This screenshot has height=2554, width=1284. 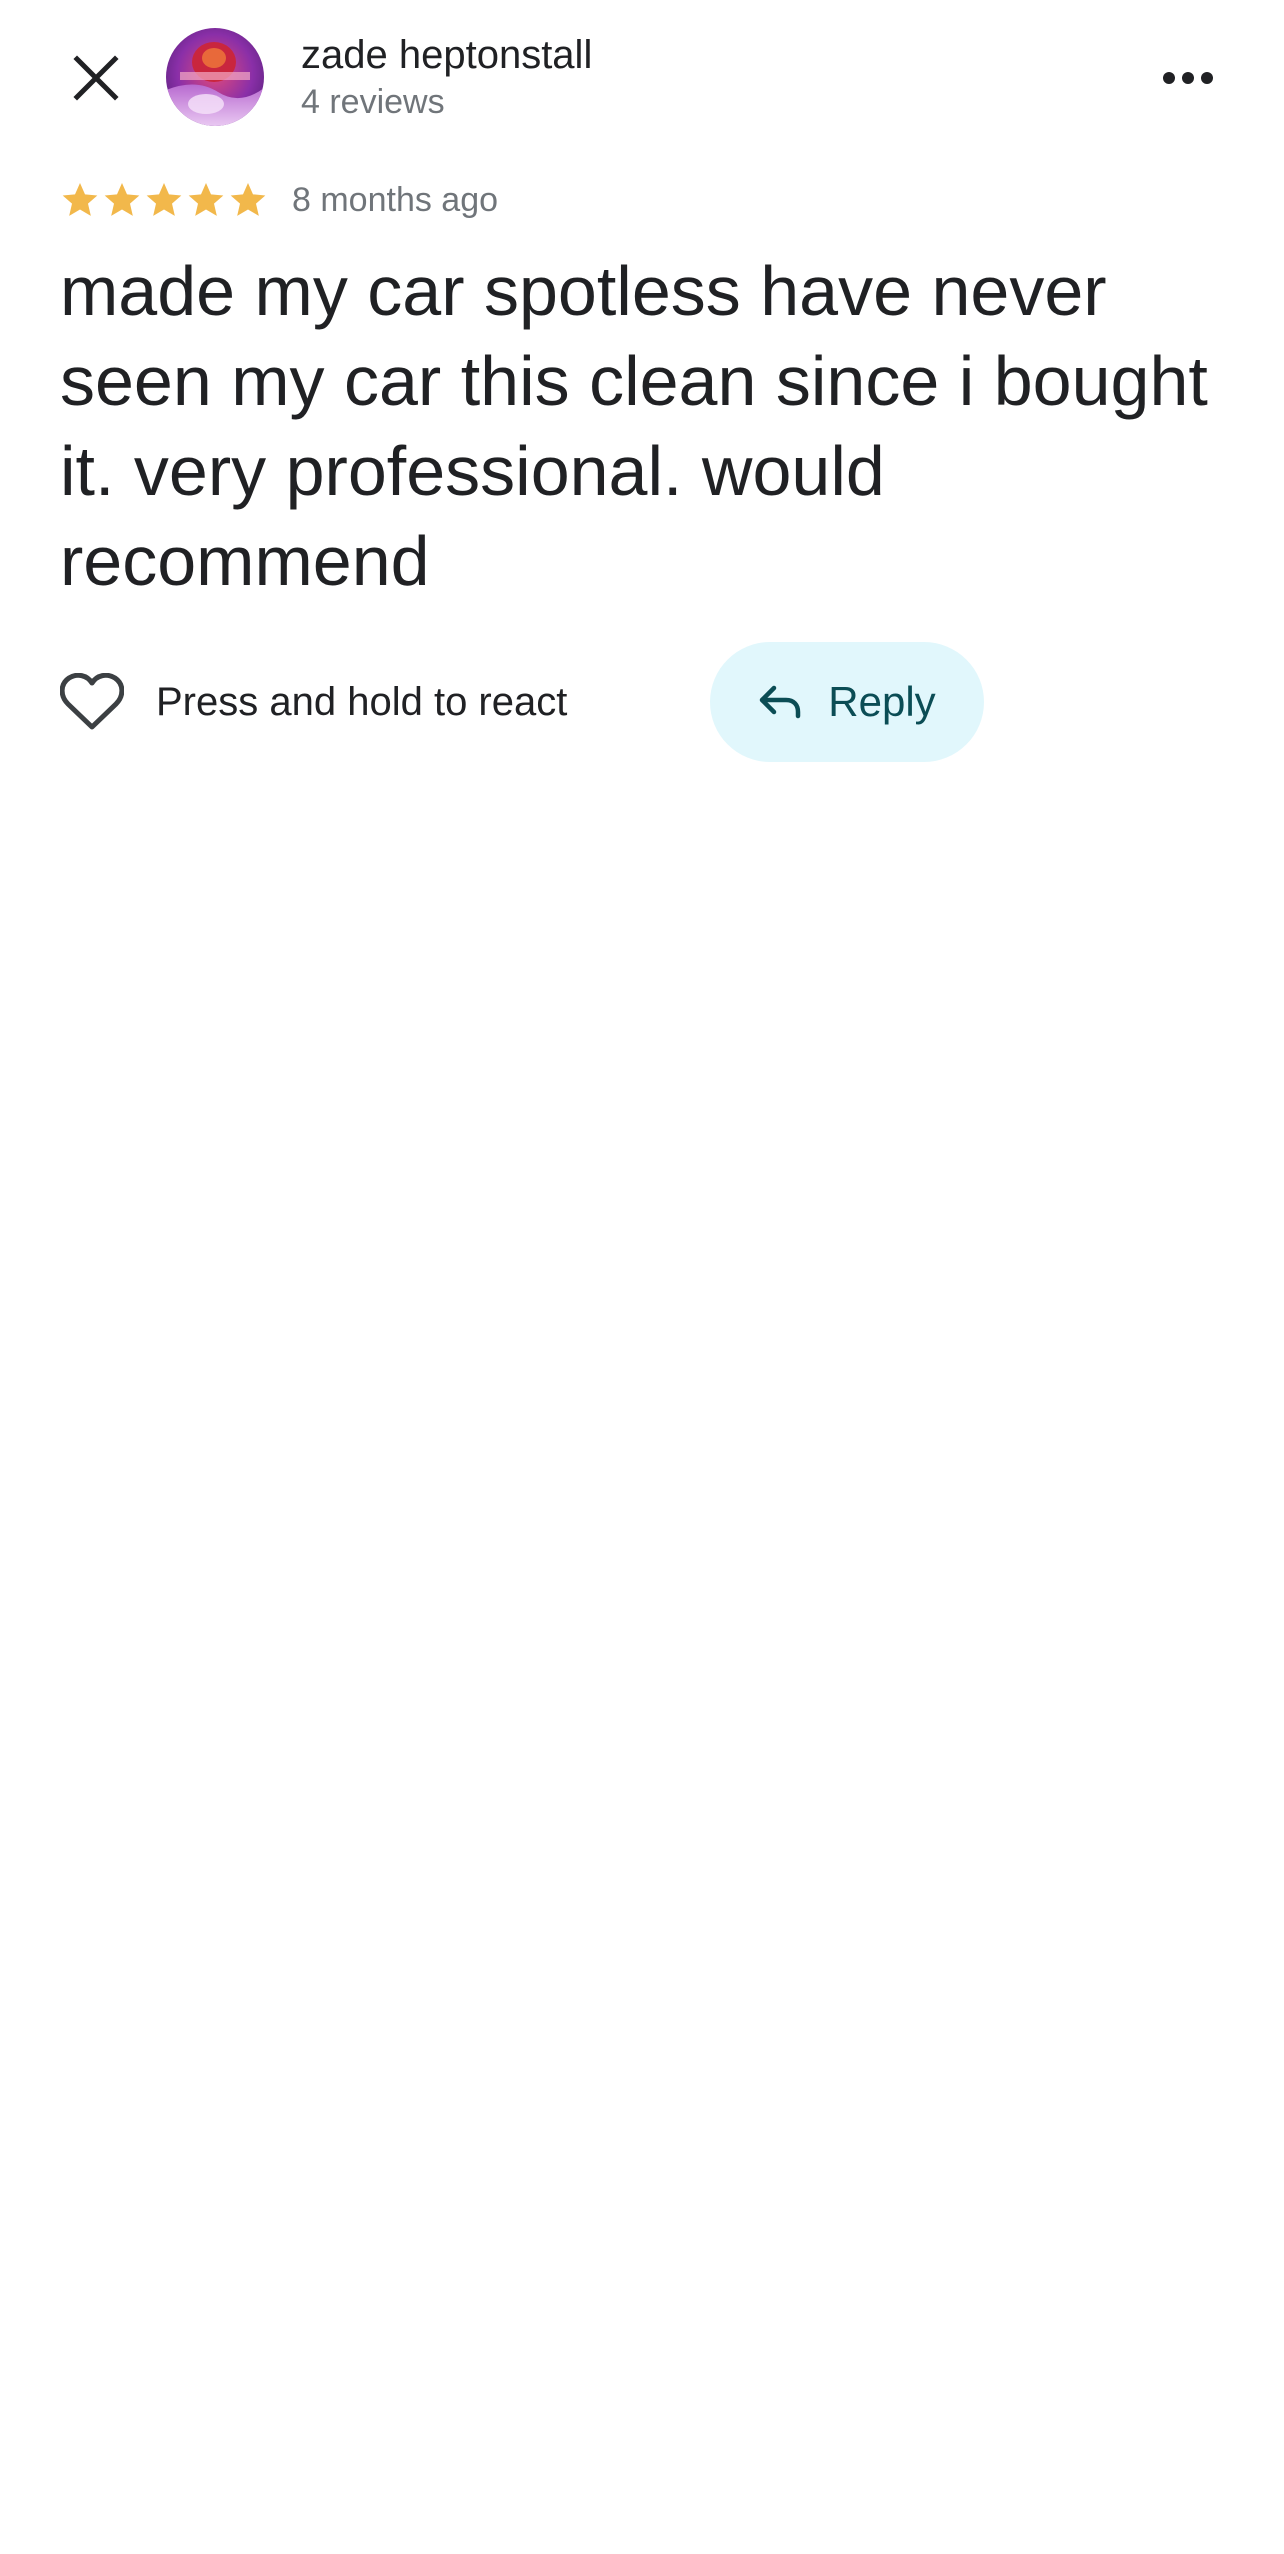 I want to click on review-date: 8 months ago, so click(x=395, y=199).